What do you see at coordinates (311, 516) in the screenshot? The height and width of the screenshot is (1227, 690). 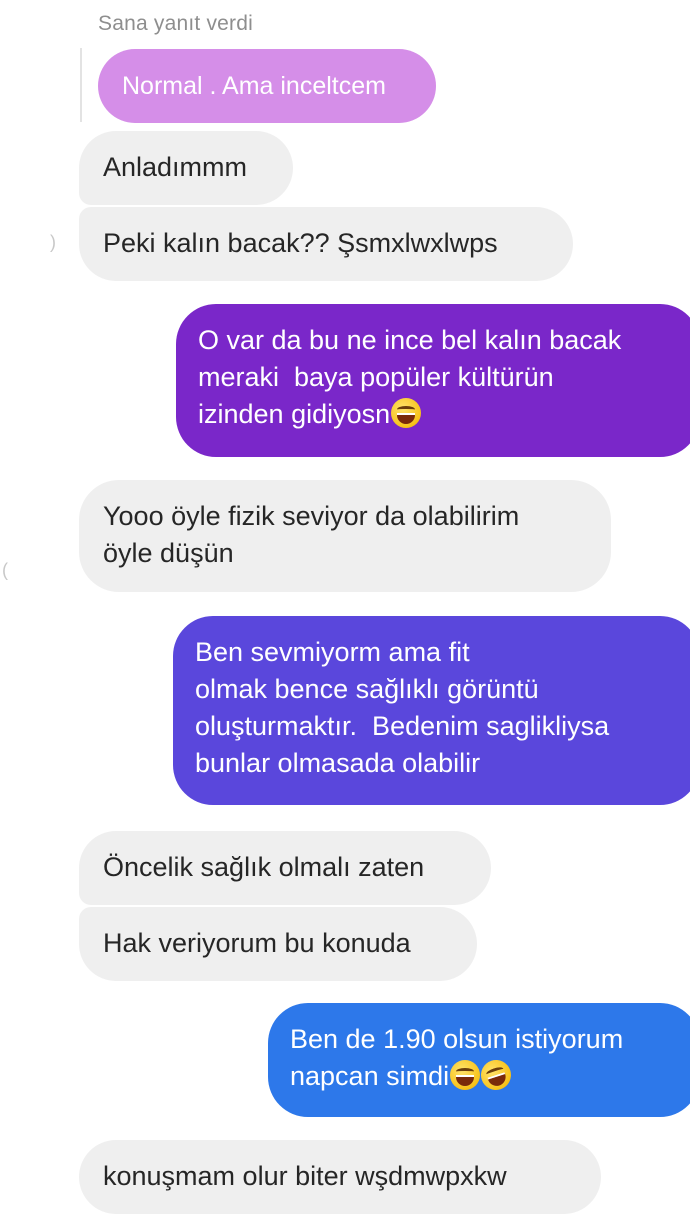 I see `message-line: Yooo öyle fizik seviyor da olabilirim` at bounding box center [311, 516].